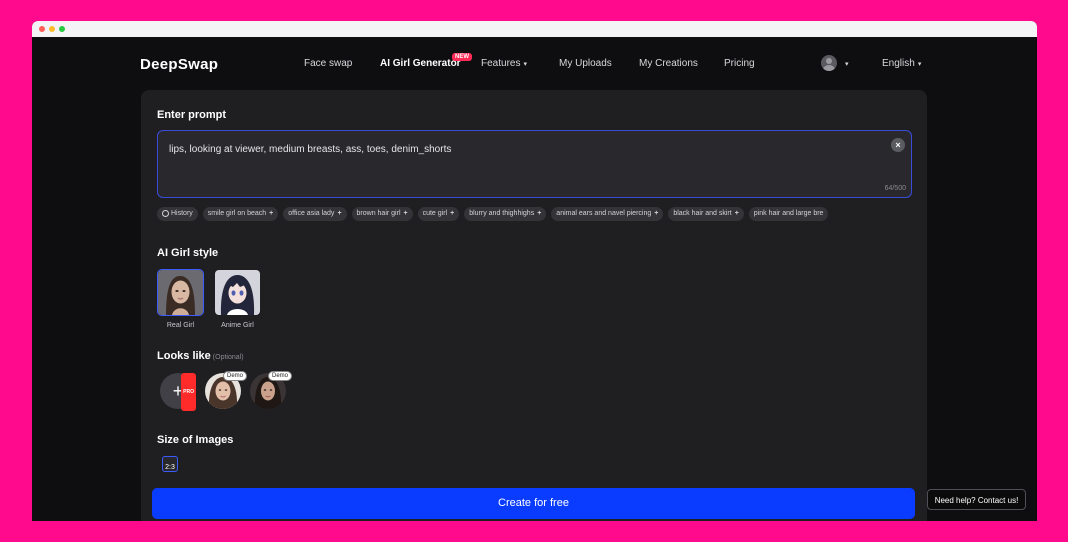 This screenshot has width=1068, height=542. What do you see at coordinates (739, 63) in the screenshot?
I see `nav-pricing: Pricing` at bounding box center [739, 63].